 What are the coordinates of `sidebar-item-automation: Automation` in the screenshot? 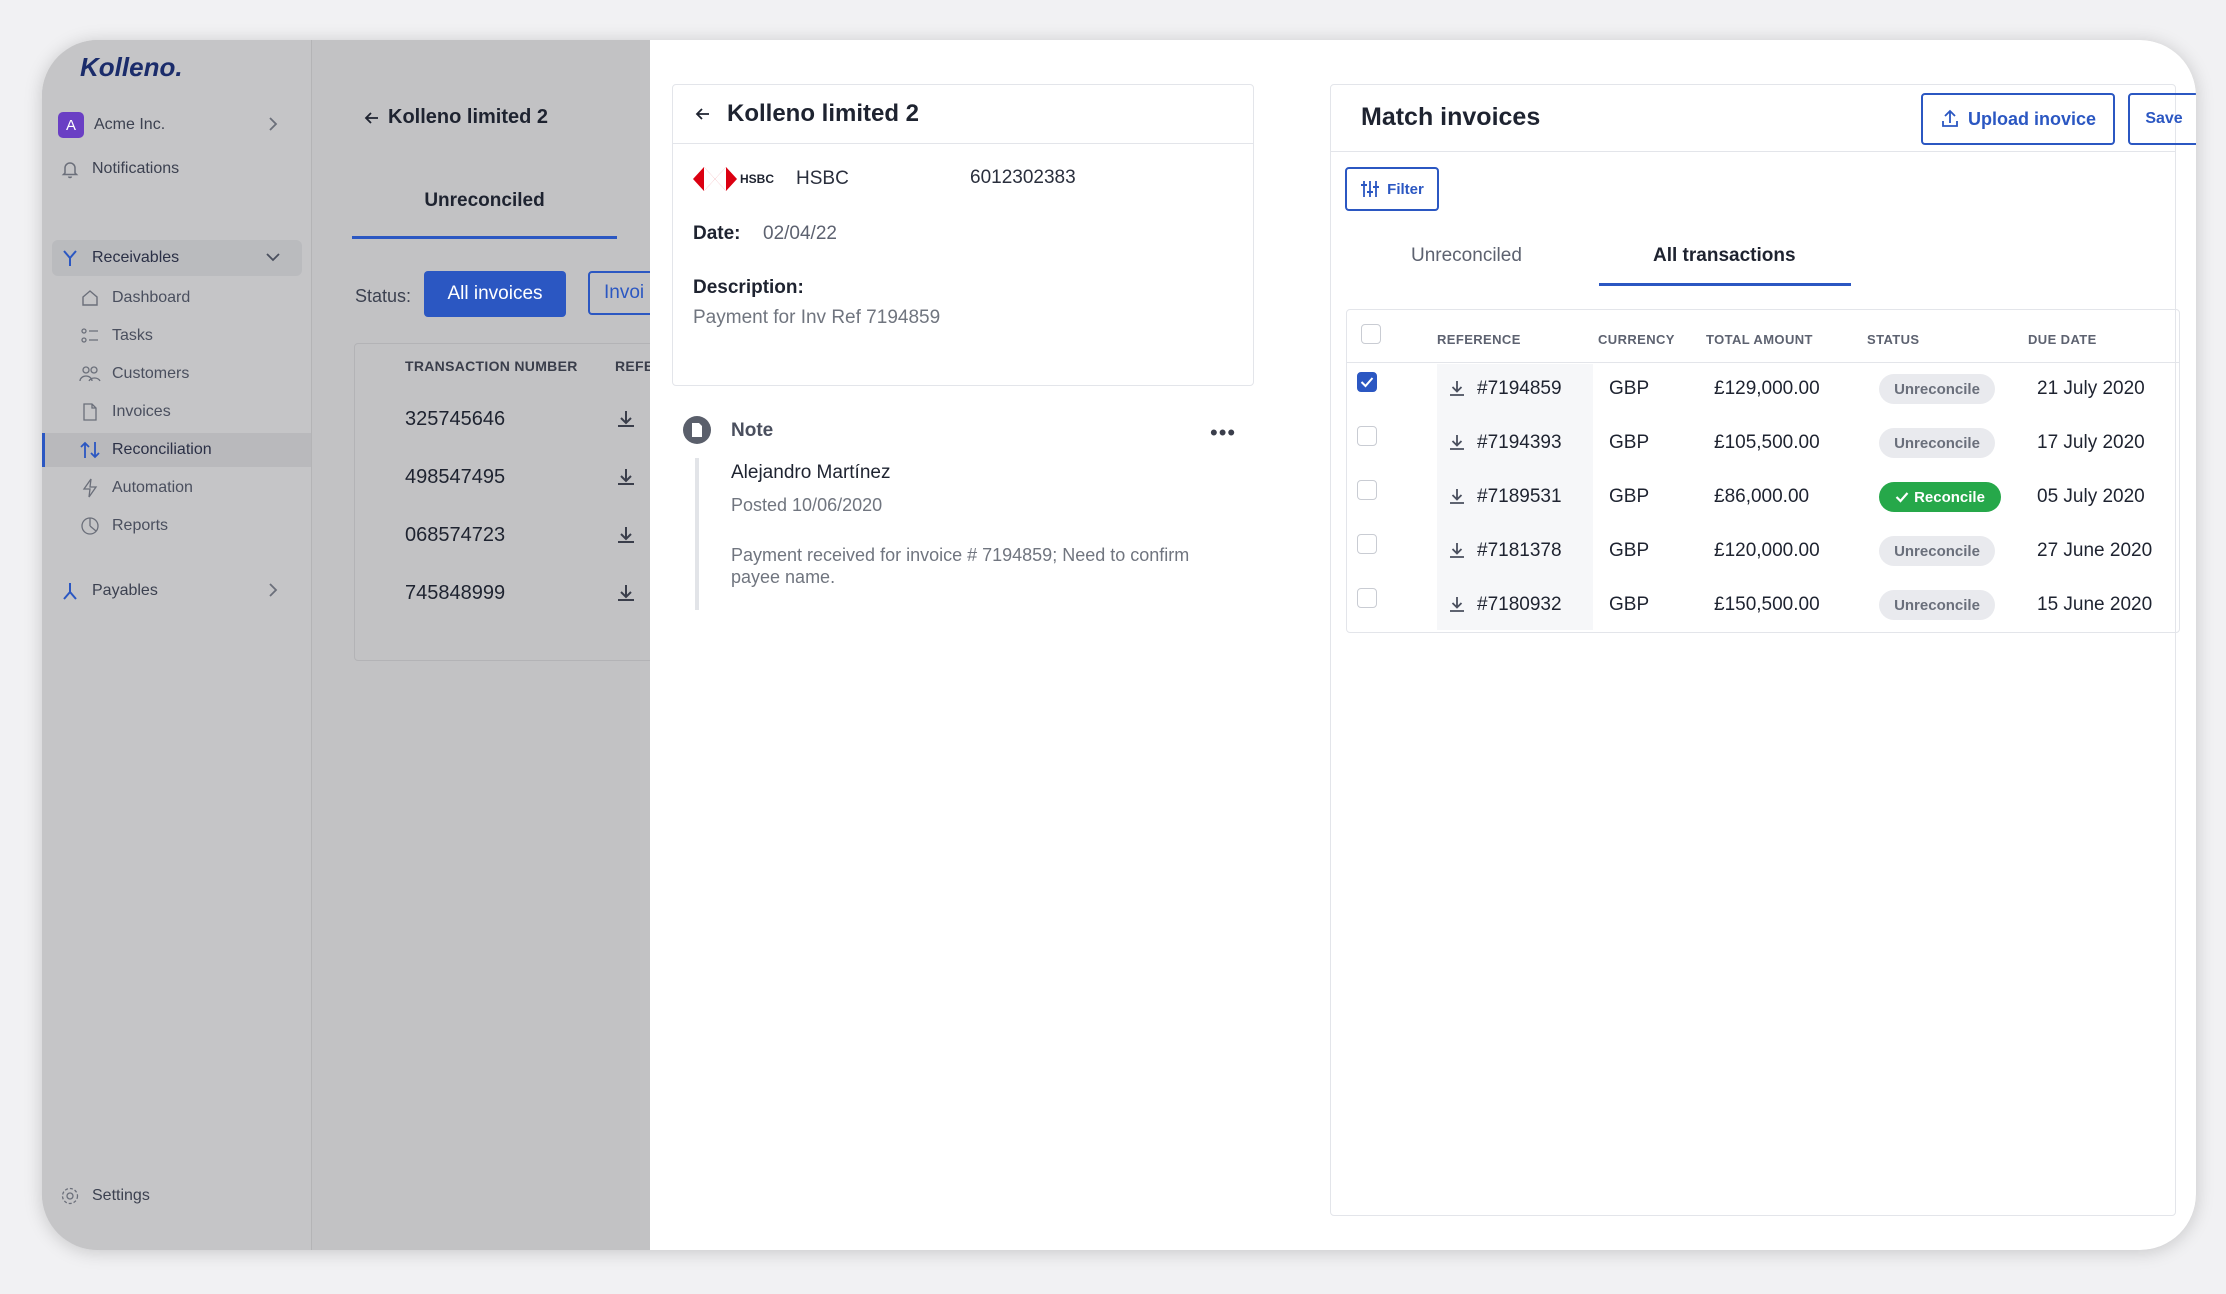 It's located at (192, 488).